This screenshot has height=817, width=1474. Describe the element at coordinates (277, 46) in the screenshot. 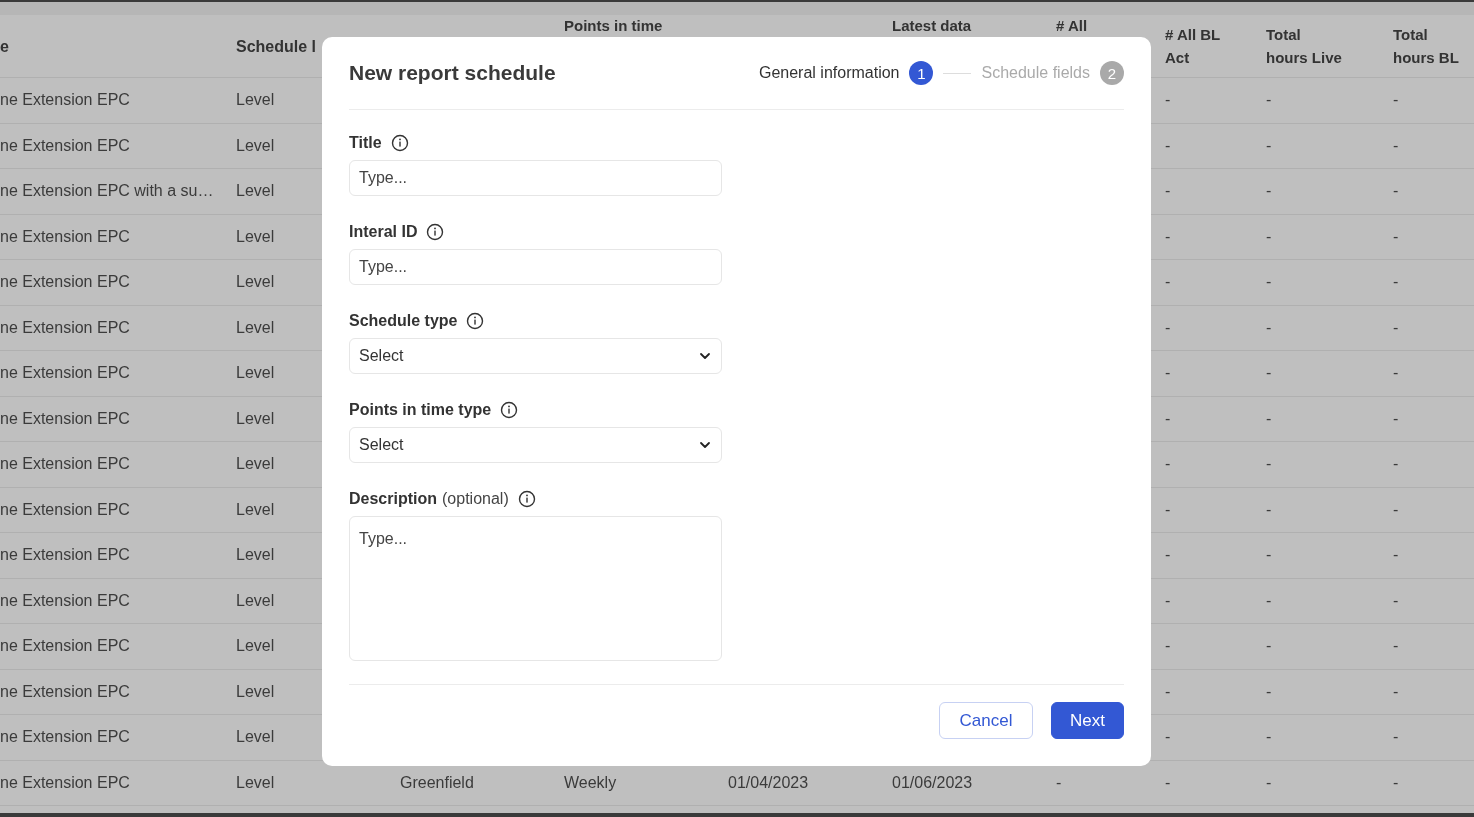

I see `column-header: Schedule l` at that location.